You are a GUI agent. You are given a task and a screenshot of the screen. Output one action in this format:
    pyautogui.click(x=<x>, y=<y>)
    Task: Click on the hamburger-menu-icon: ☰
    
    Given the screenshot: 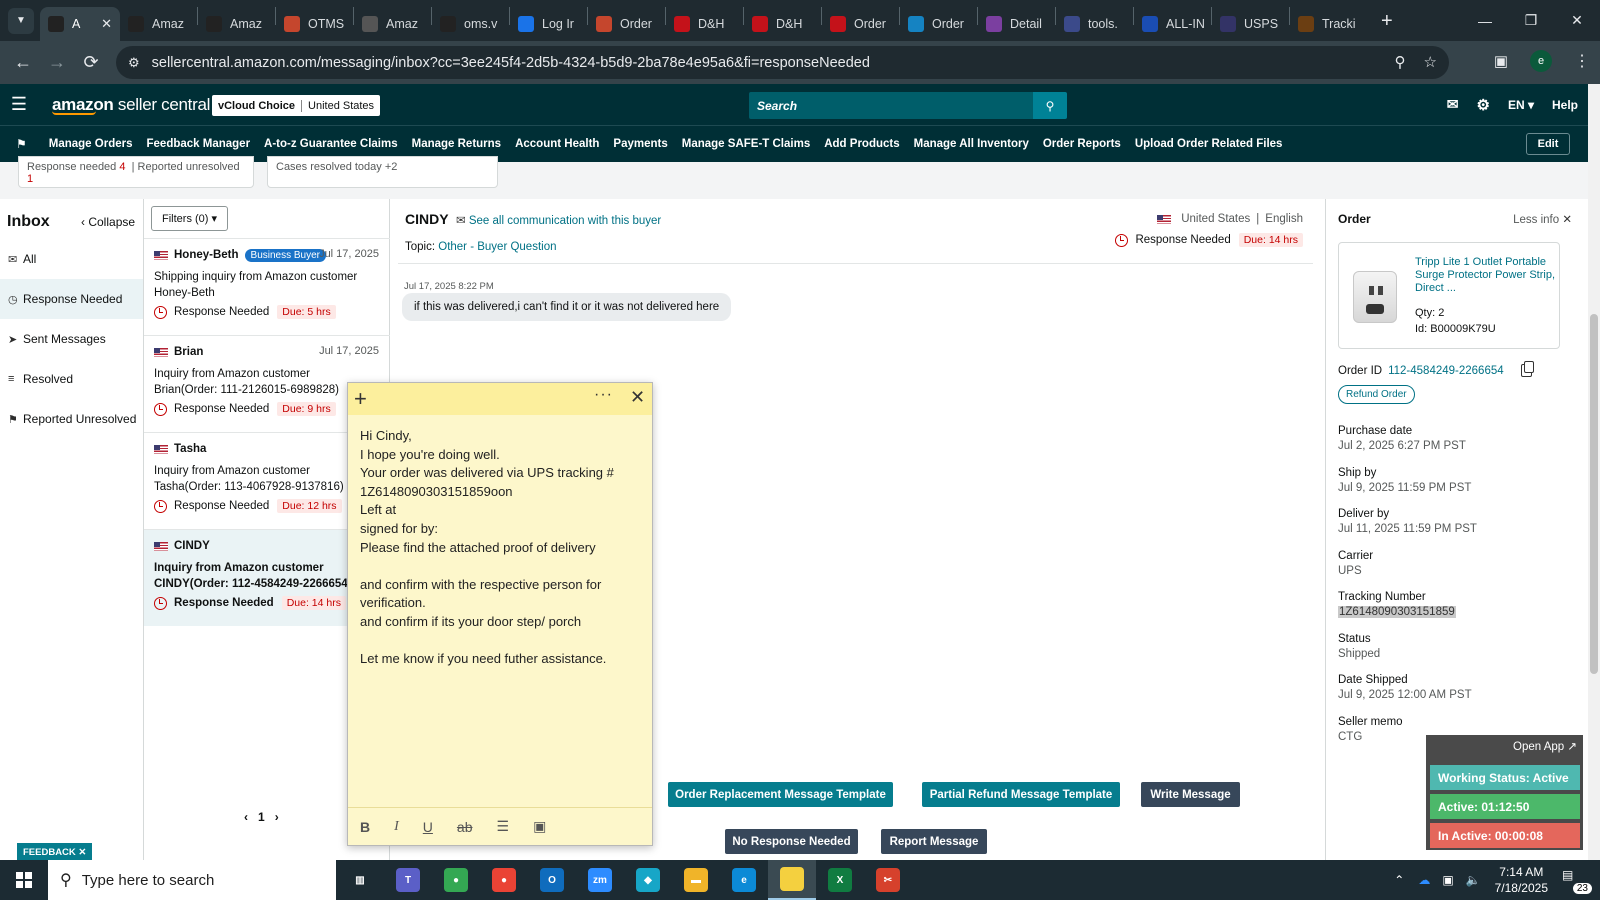 What is the action you would take?
    pyautogui.click(x=19, y=104)
    